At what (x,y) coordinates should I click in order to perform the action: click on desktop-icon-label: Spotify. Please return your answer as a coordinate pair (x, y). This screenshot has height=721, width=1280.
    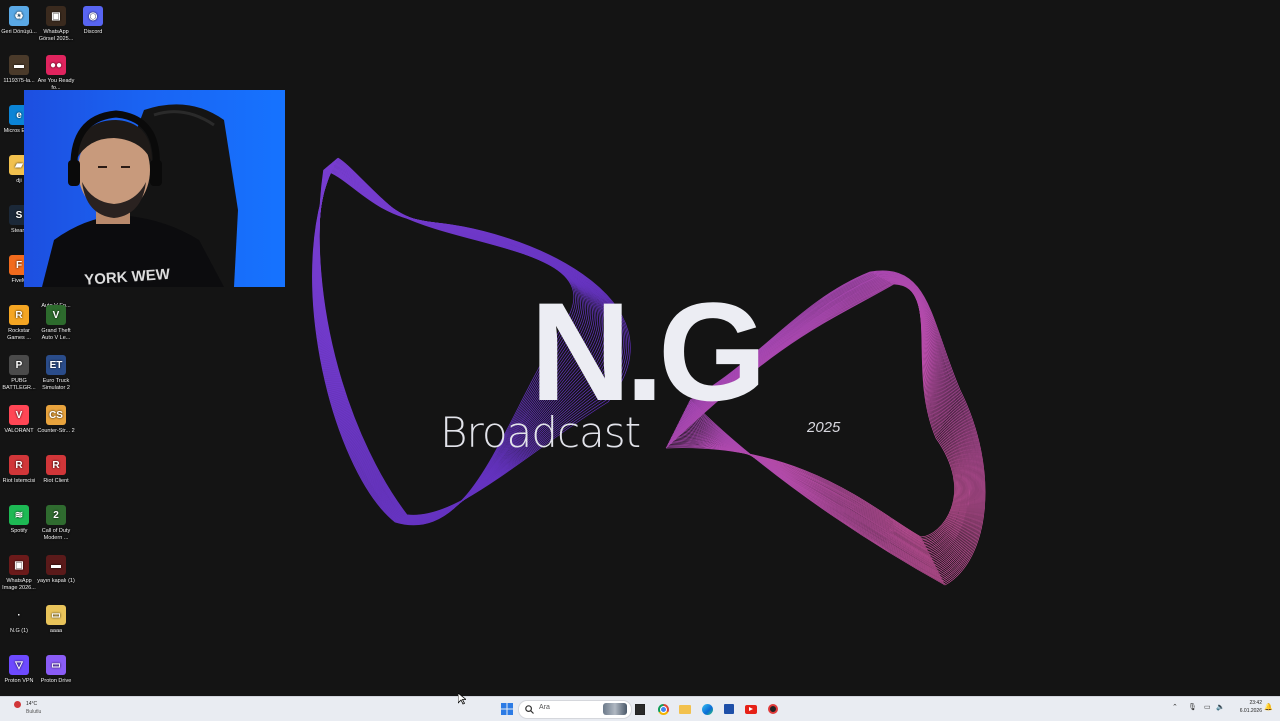
    Looking at the image, I should click on (19, 531).